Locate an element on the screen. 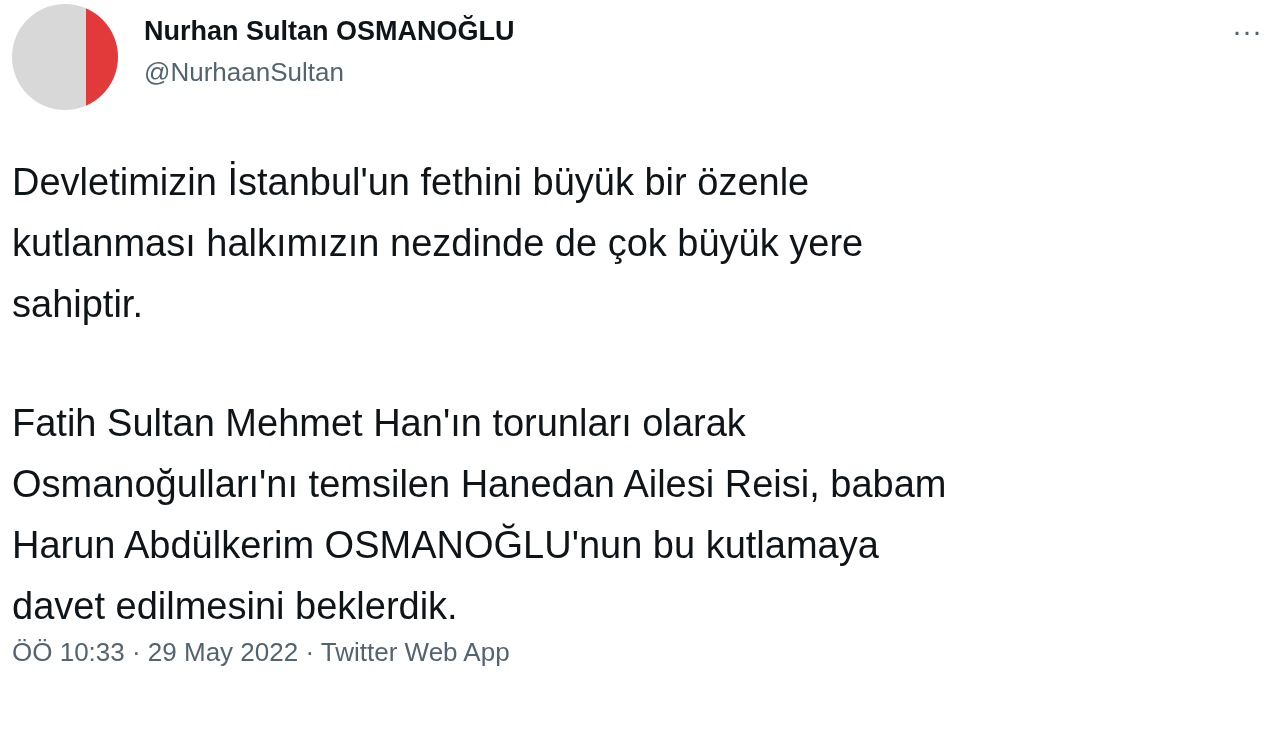 The height and width of the screenshot is (755, 1280). tweet-timestamp: ÖÖ 10:33 · 29 May 2022 · Twitter Web App is located at coordinates (261, 652).